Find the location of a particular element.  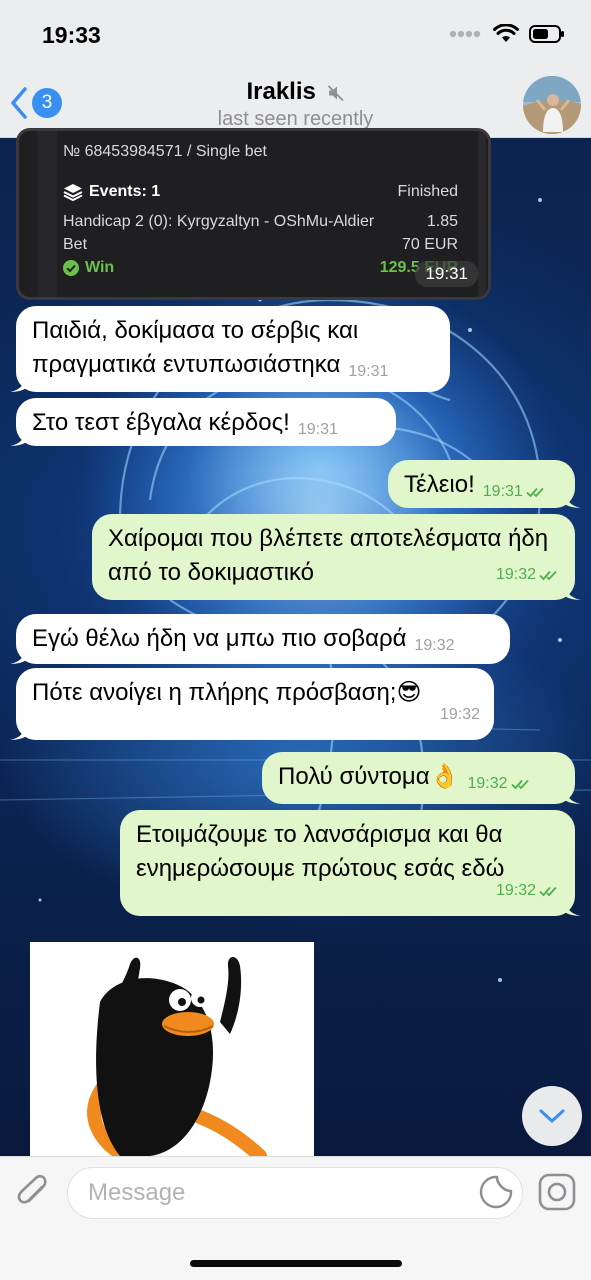

bet-result: Win is located at coordinates (88, 268).